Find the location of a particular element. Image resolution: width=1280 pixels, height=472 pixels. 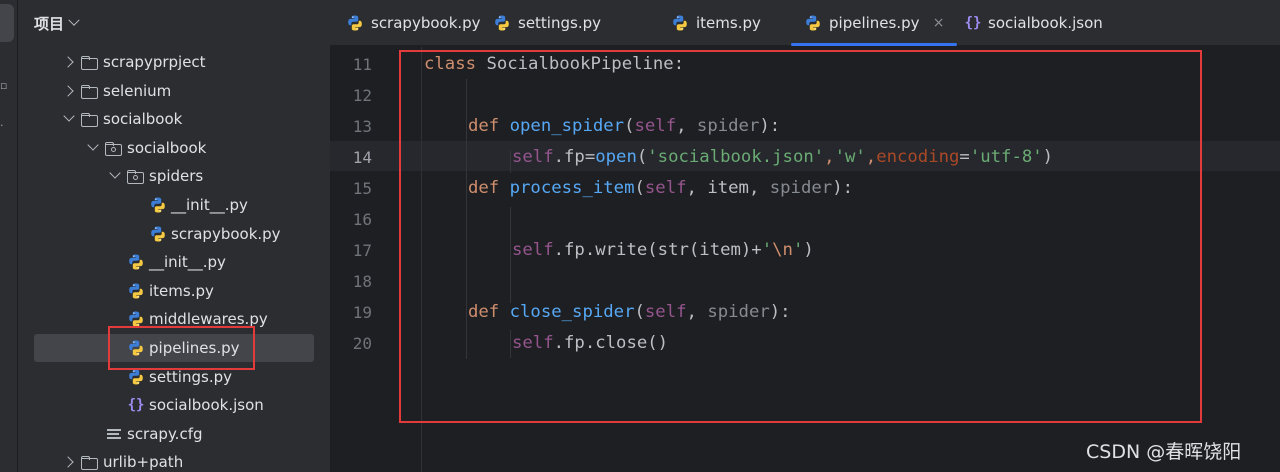

tree-item: items.py is located at coordinates (168, 291).